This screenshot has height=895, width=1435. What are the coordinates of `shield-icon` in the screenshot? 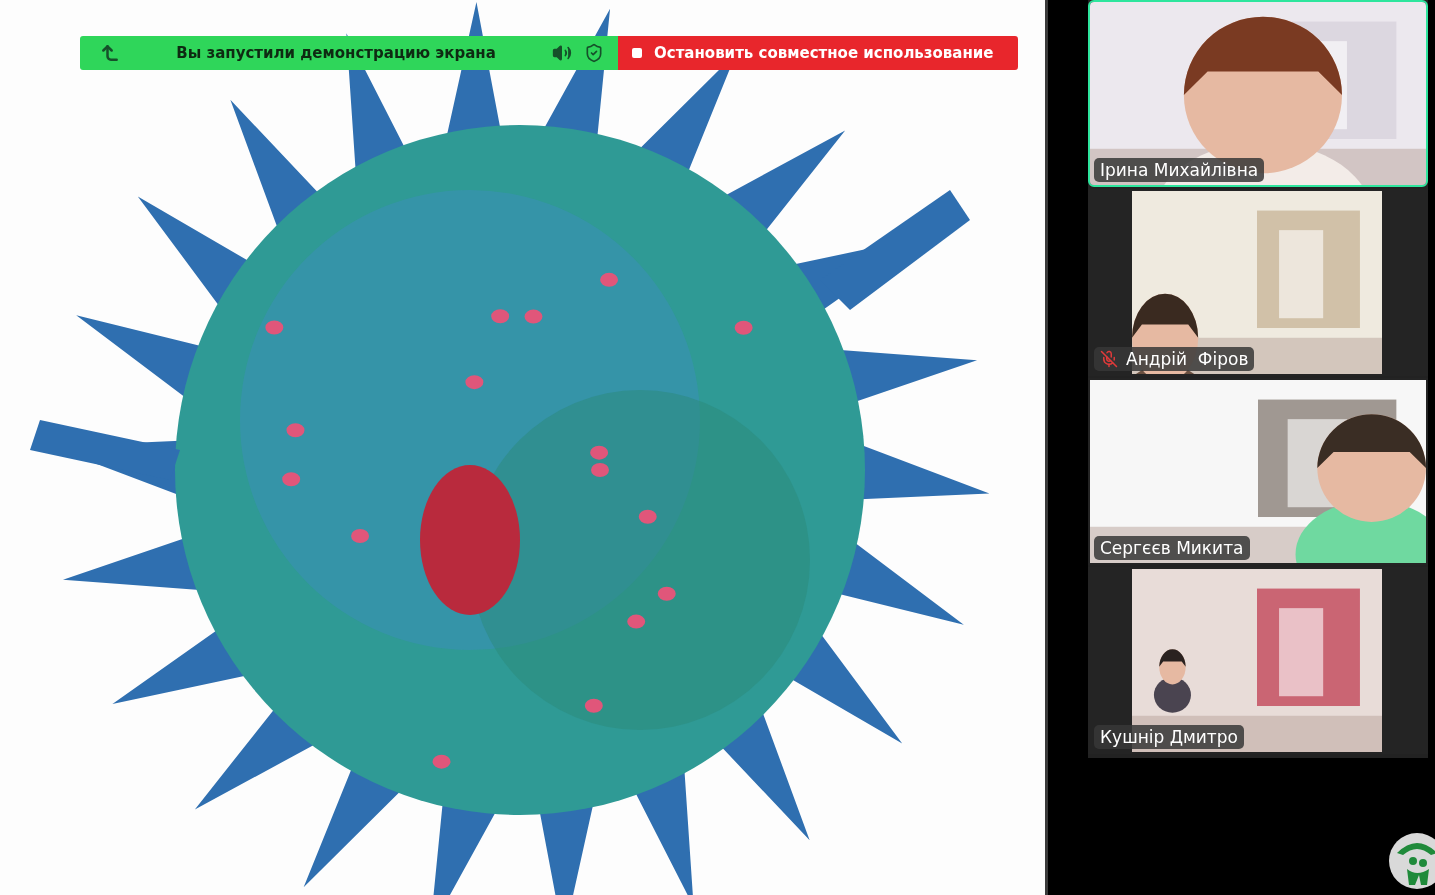 It's located at (594, 53).